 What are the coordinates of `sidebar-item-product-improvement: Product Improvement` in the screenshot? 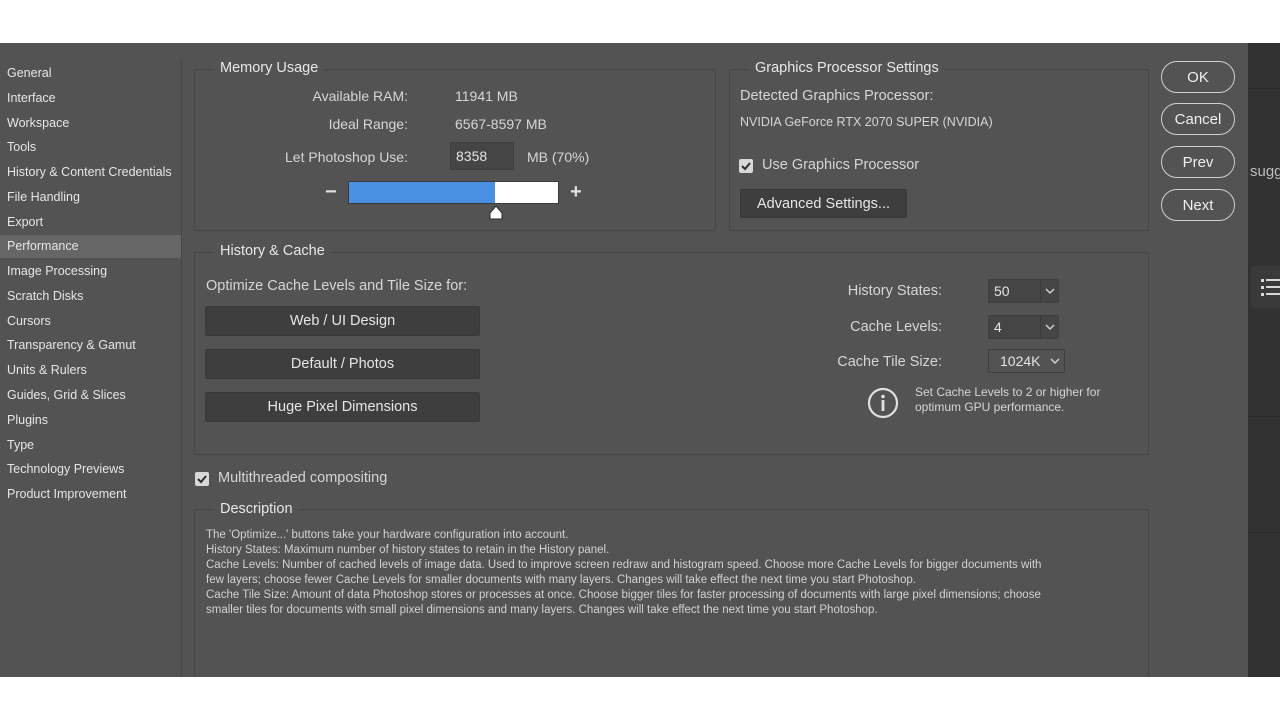 It's located at (90, 494).